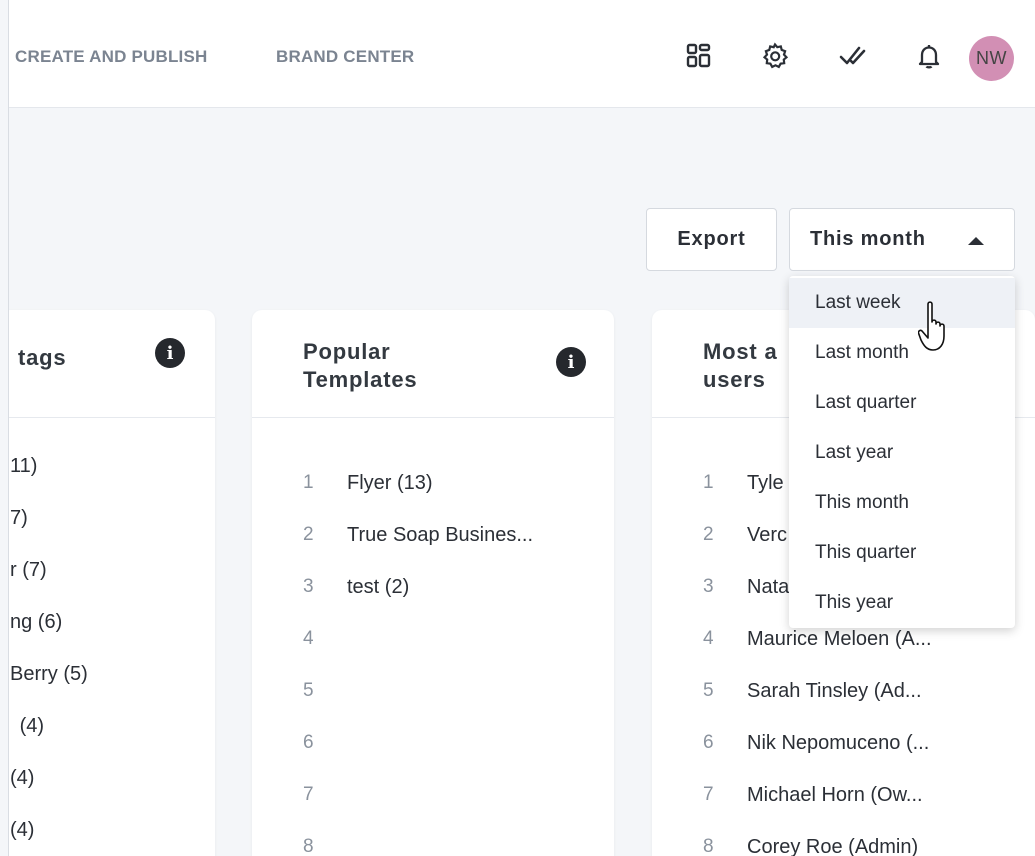 The image size is (1035, 856). I want to click on dropdown-option-this-month: This month, so click(902, 503).